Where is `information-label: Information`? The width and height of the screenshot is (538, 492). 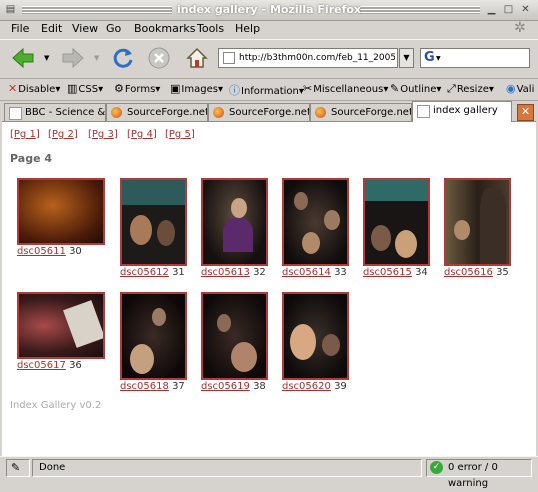
information-label: Information is located at coordinates (270, 91).